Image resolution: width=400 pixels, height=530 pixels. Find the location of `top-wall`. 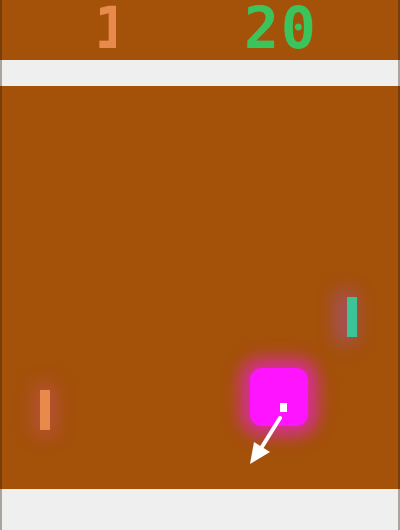

top-wall is located at coordinates (200, 73).